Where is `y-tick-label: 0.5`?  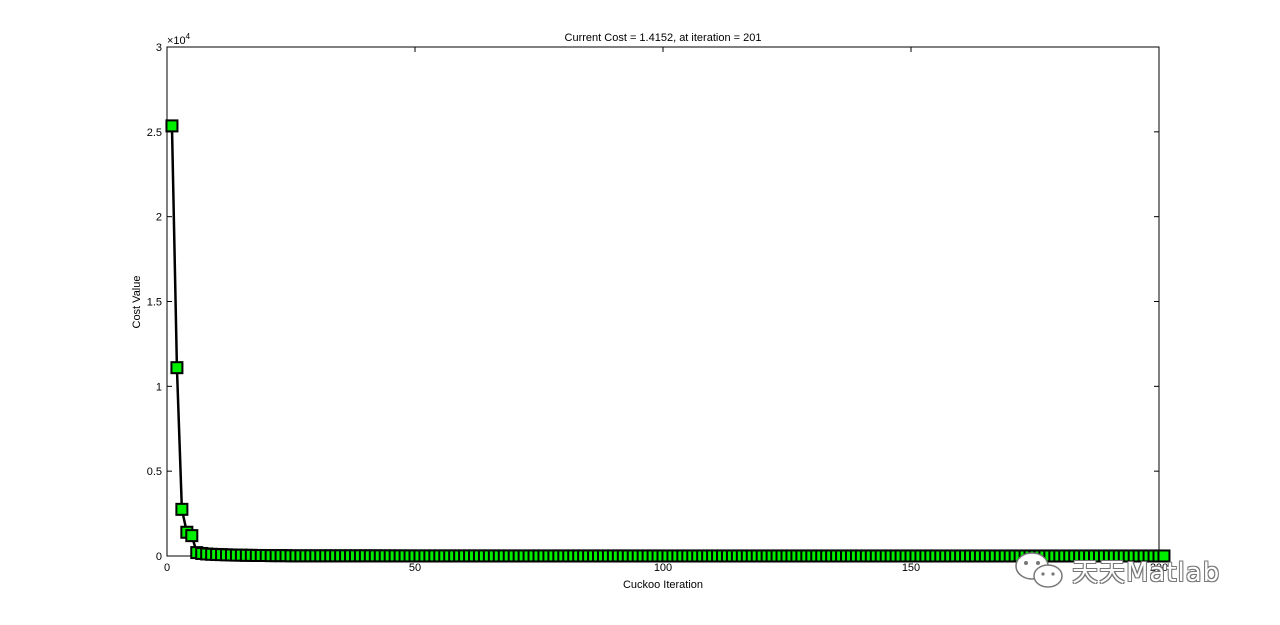 y-tick-label: 0.5 is located at coordinates (154, 472).